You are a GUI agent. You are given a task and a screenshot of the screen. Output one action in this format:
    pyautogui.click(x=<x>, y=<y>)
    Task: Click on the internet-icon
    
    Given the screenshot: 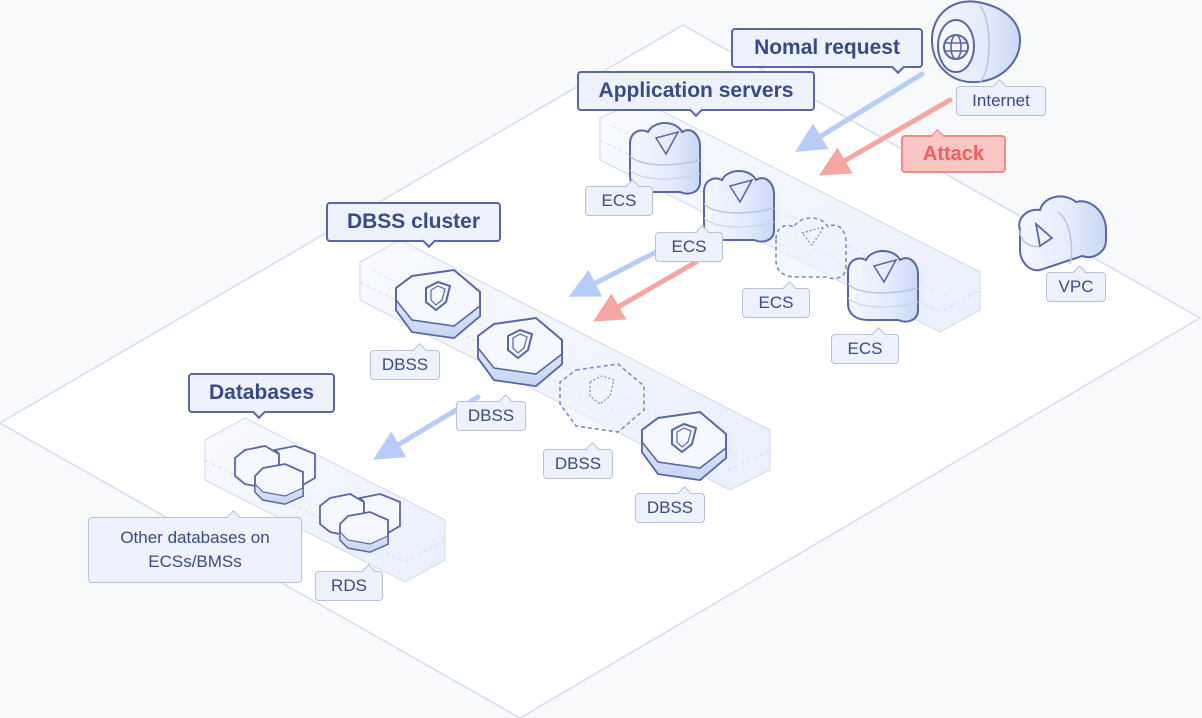 What is the action you would take?
    pyautogui.click(x=976, y=42)
    